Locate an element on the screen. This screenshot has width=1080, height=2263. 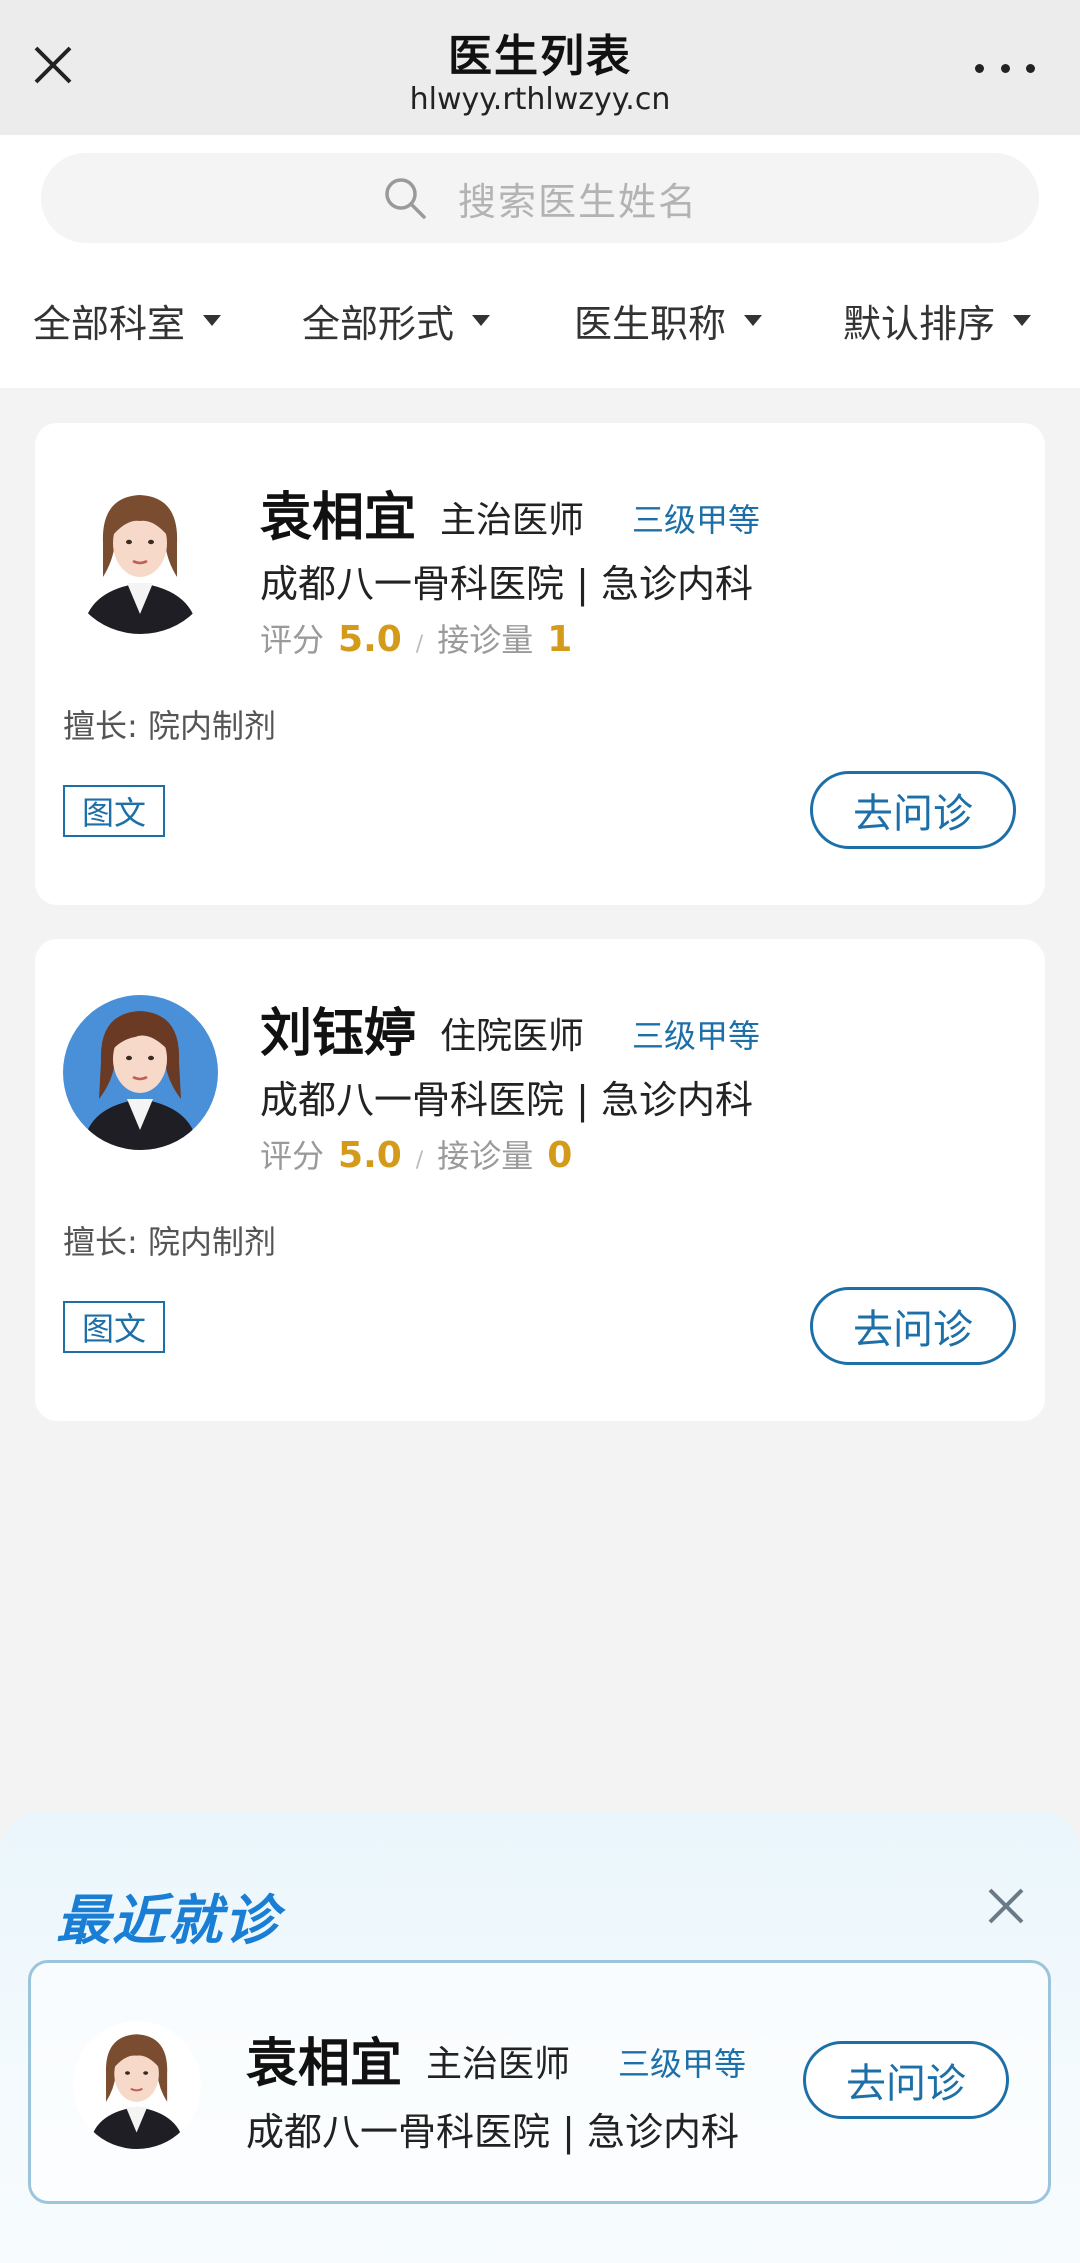
filter-label: 全部形式 is located at coordinates (378, 323).